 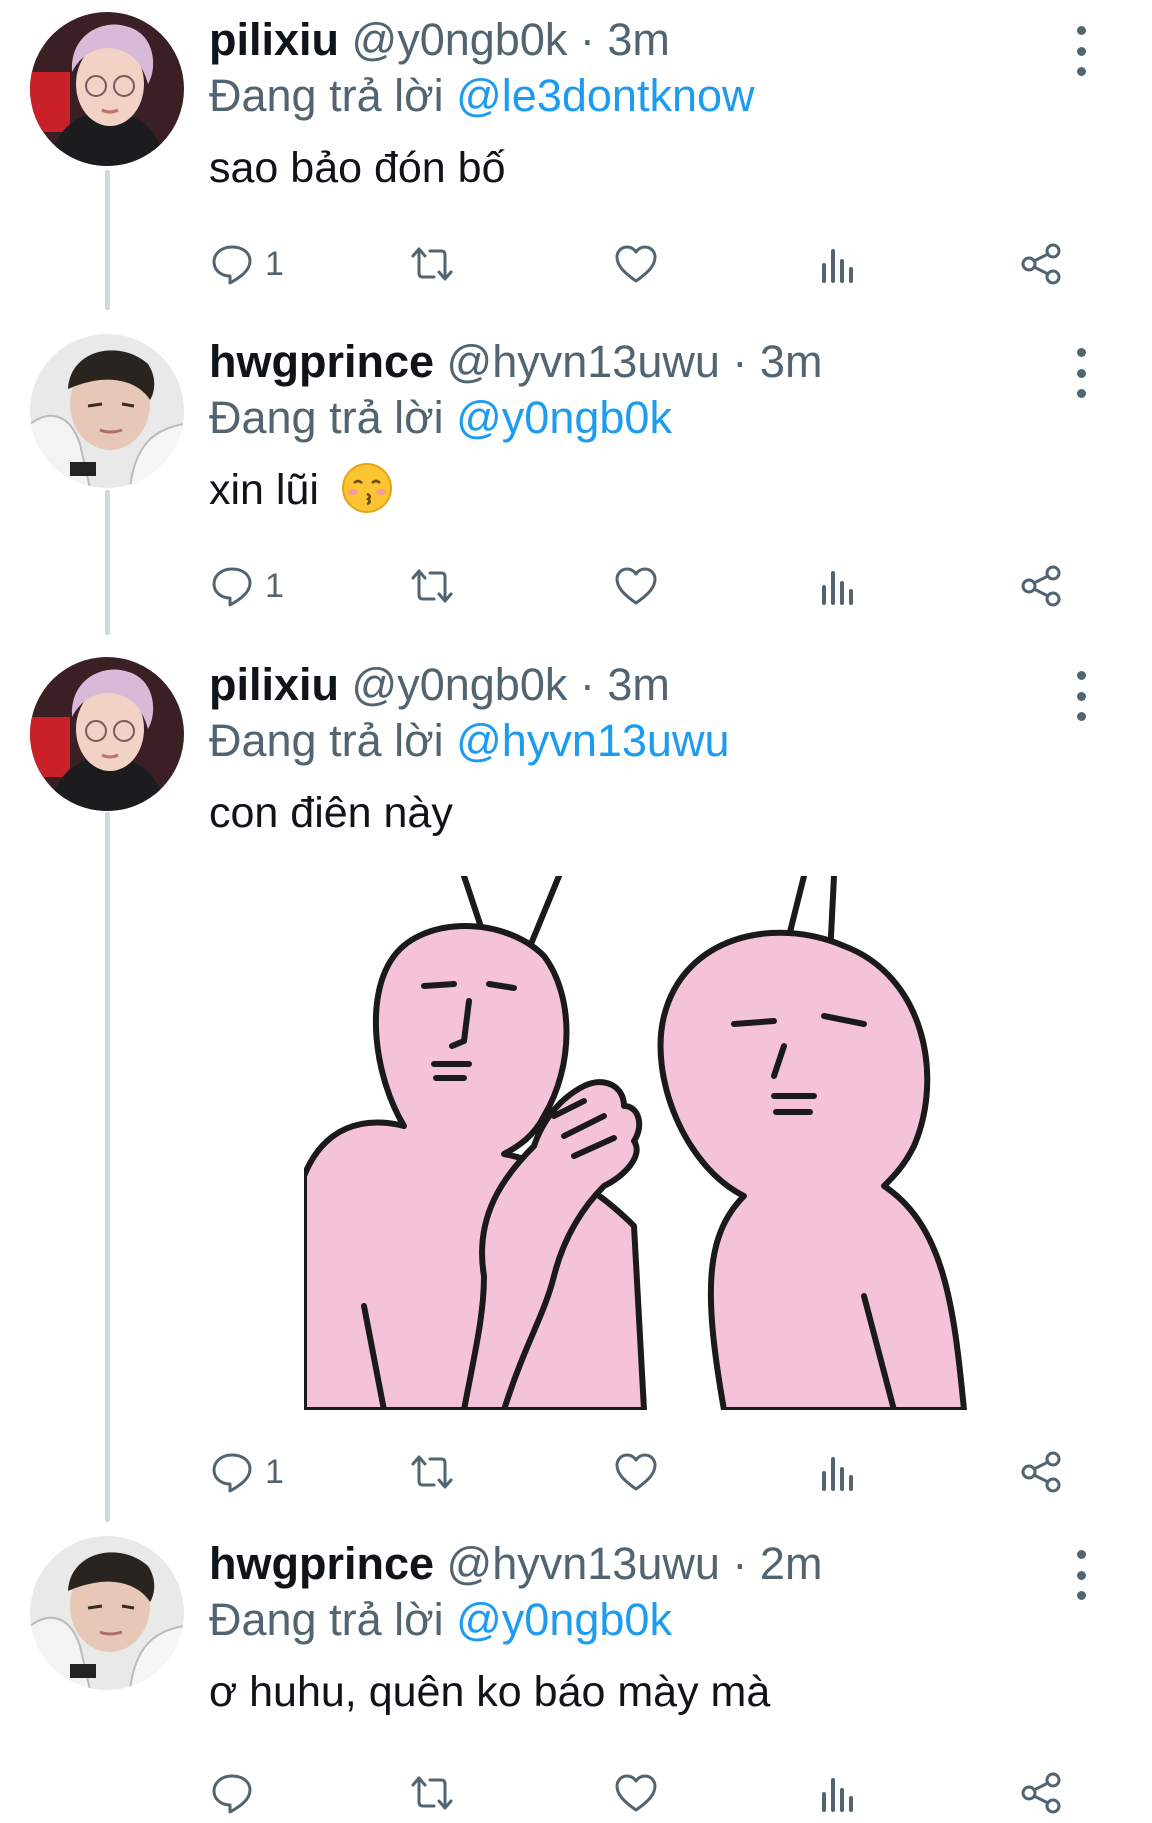 I want to click on tweet-text: con điên này, so click(x=331, y=813).